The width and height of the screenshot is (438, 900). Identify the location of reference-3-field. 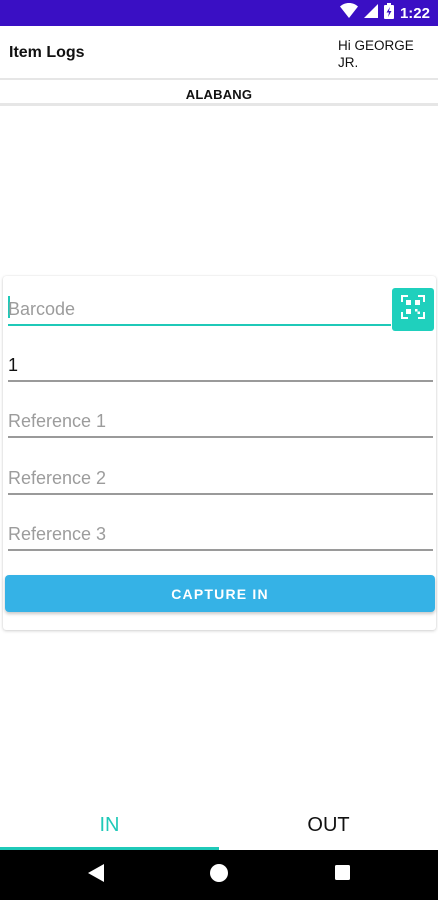
(220, 532).